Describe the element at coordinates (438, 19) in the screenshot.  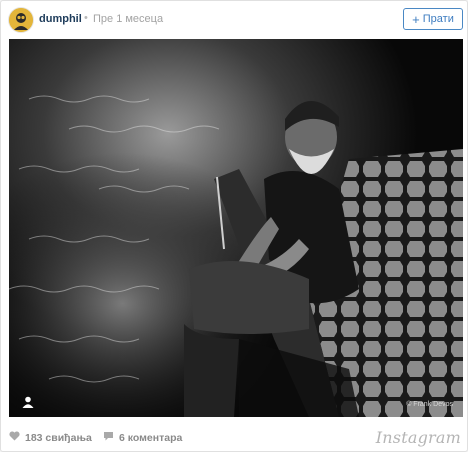
I see `follow-button-label: Прати` at that location.